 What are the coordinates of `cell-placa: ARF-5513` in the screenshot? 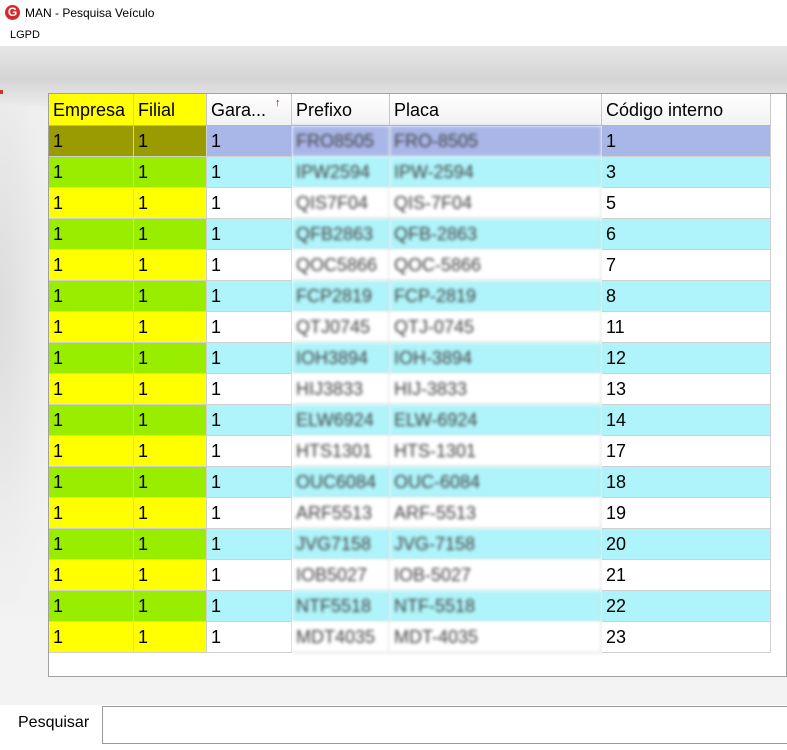 It's located at (496, 513).